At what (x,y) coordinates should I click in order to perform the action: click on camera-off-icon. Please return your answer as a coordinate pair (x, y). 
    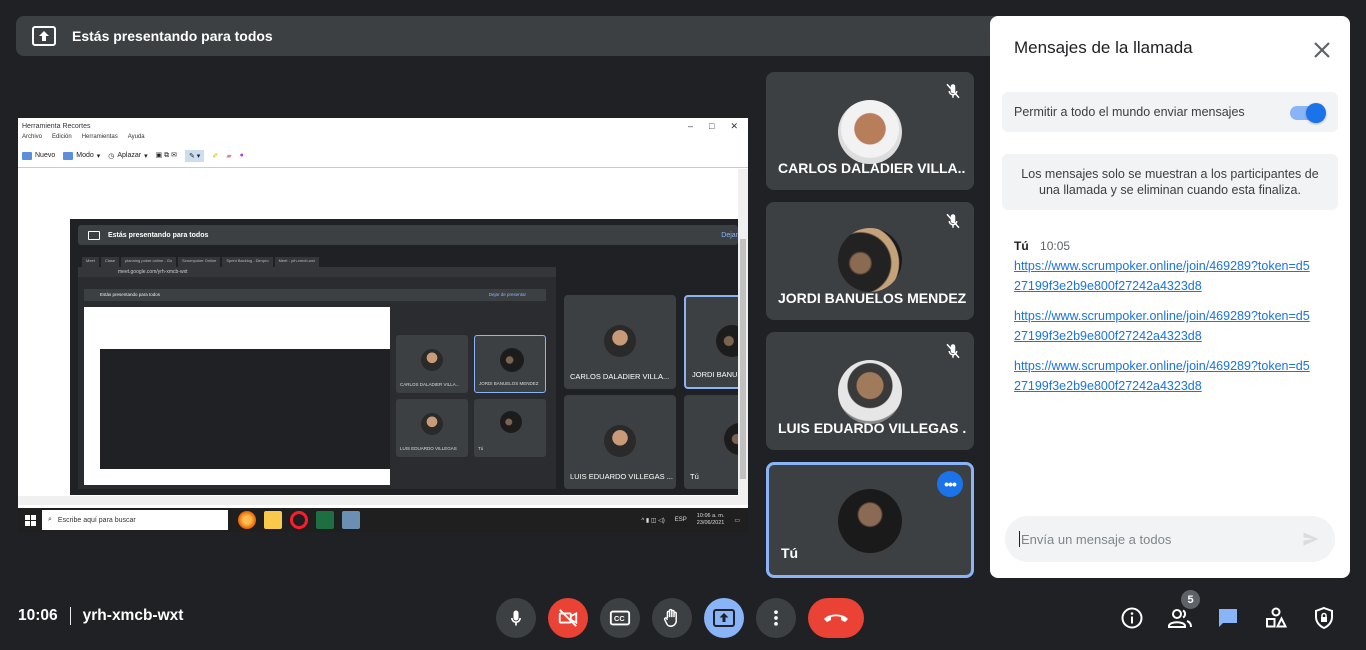
    Looking at the image, I should click on (568, 618).